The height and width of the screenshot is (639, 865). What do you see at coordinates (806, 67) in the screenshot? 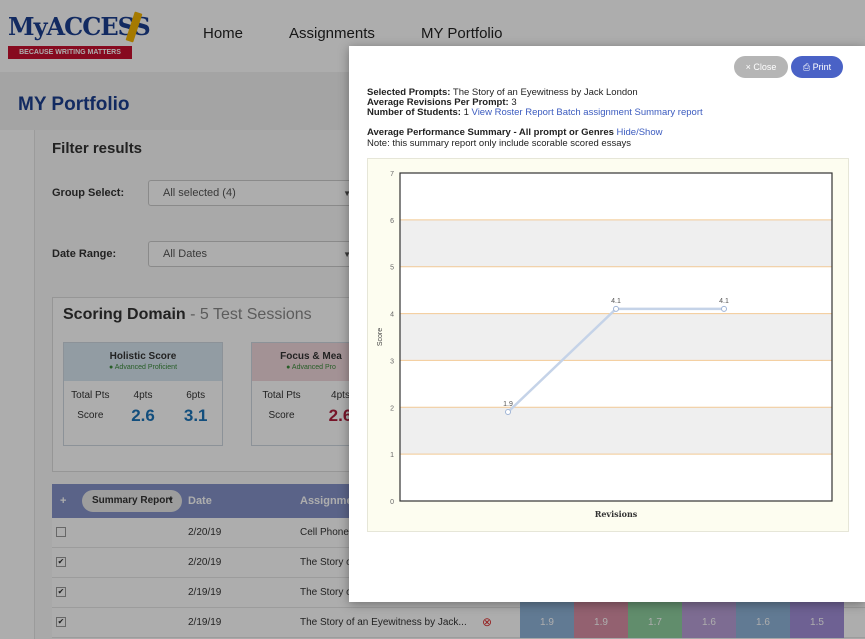
I see `printer-icon: ⎙` at bounding box center [806, 67].